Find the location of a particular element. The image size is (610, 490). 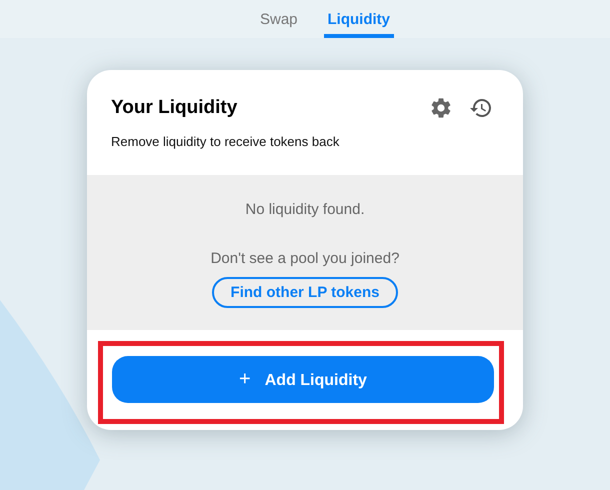

card-title: Your Liquidity is located at coordinates (174, 108).